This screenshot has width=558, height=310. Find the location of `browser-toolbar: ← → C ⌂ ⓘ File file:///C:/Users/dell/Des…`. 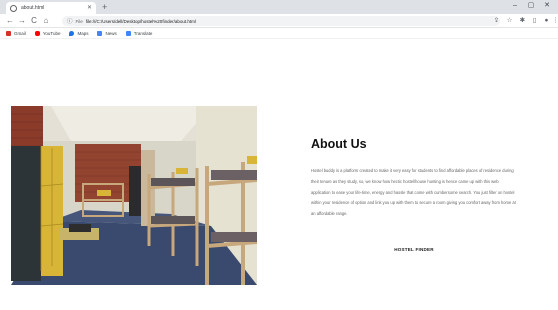

browser-toolbar: ← → C ⌂ ⓘ File file:///C:/Users/dell/Des… is located at coordinates (279, 21).